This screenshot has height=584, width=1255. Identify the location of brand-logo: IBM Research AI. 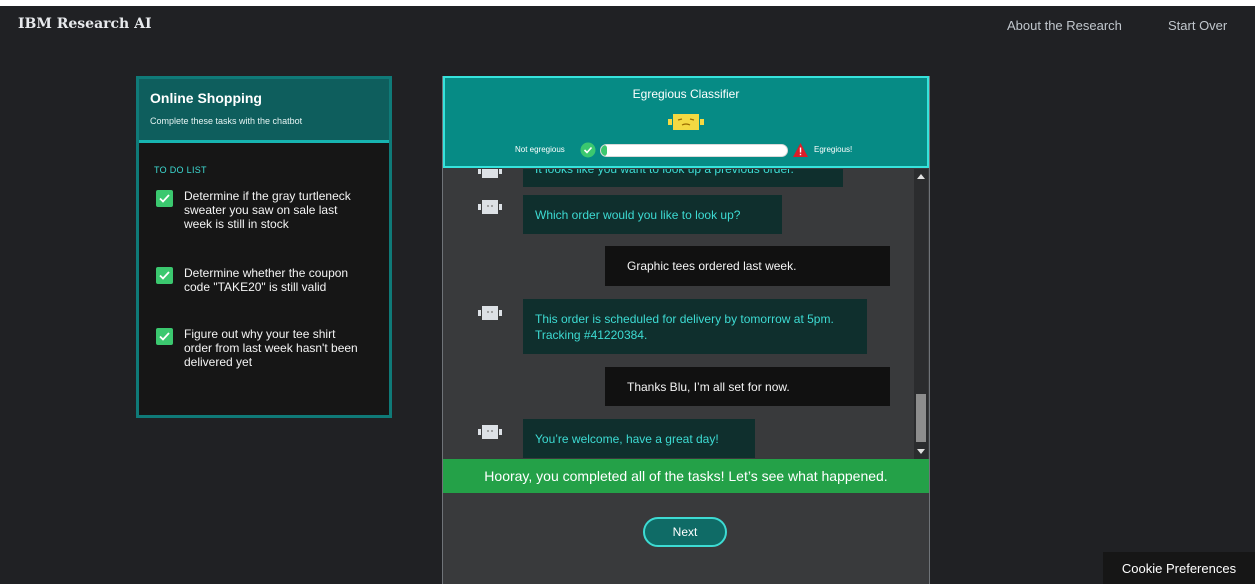
(85, 24).